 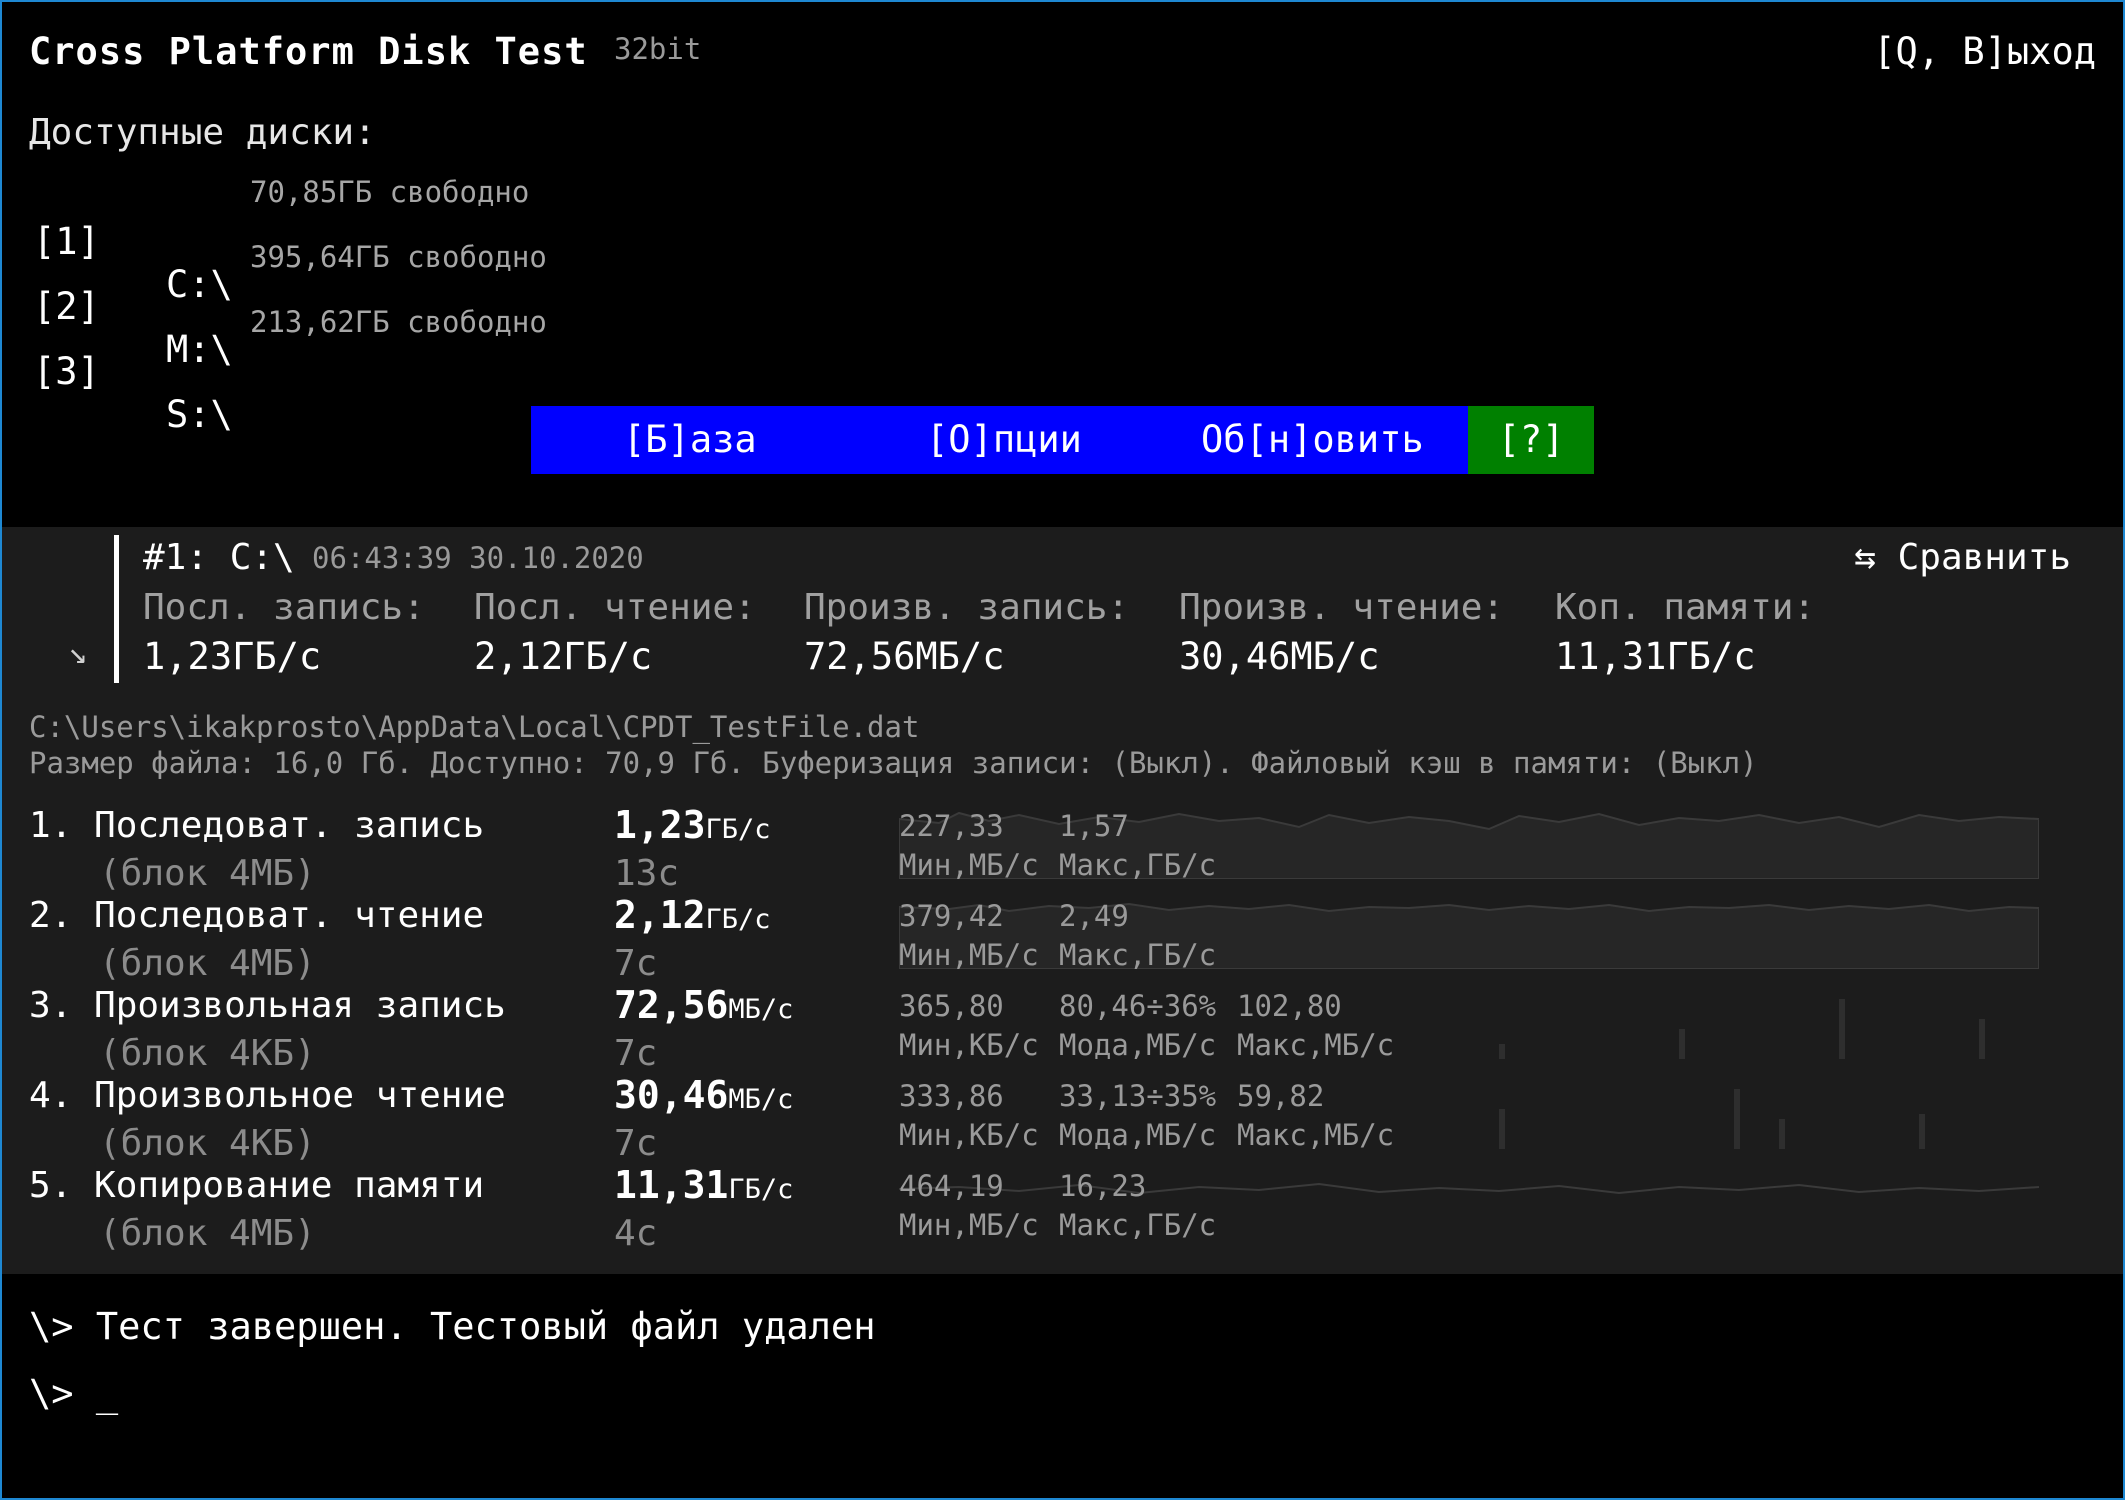 What do you see at coordinates (704, 1185) in the screenshot?
I see `test-result: 11,31ГБ/с` at bounding box center [704, 1185].